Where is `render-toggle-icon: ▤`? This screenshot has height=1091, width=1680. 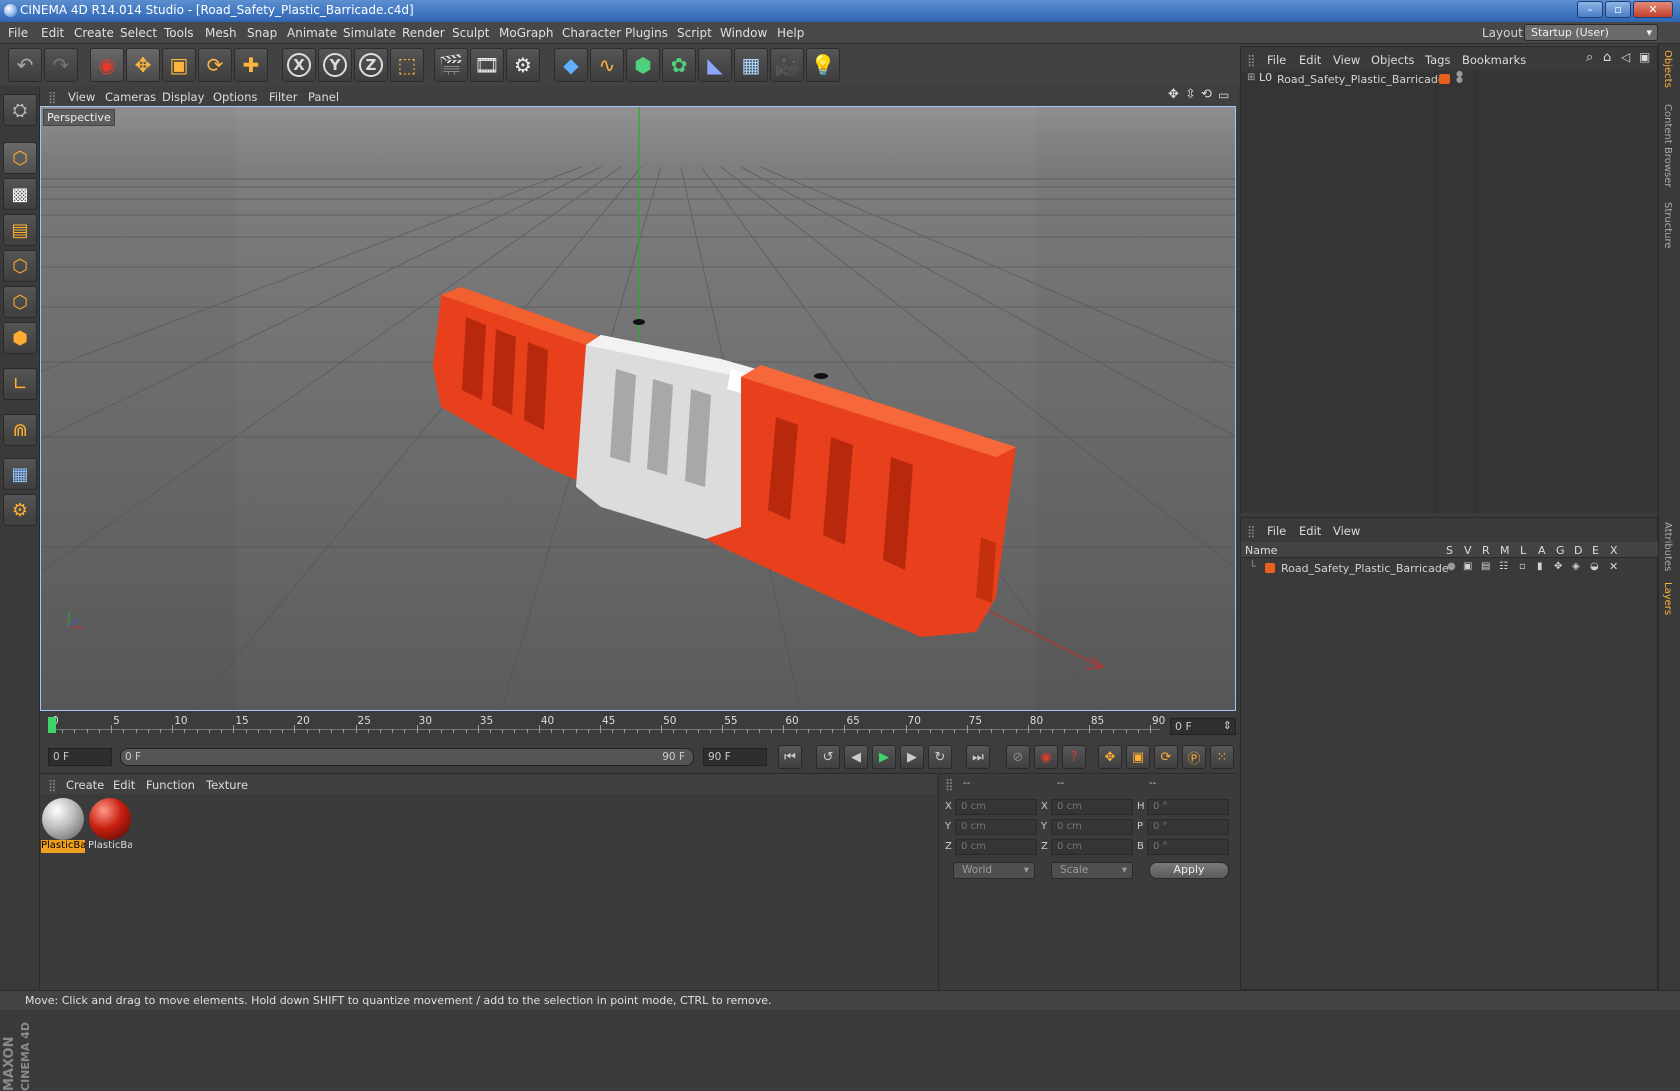 render-toggle-icon: ▤ is located at coordinates (1485, 566).